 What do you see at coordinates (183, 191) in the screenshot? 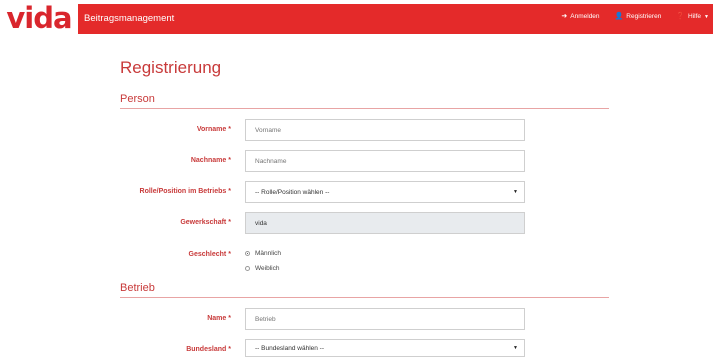
I see `rolle-label-text: Rolle/Position im Betriebs` at bounding box center [183, 191].